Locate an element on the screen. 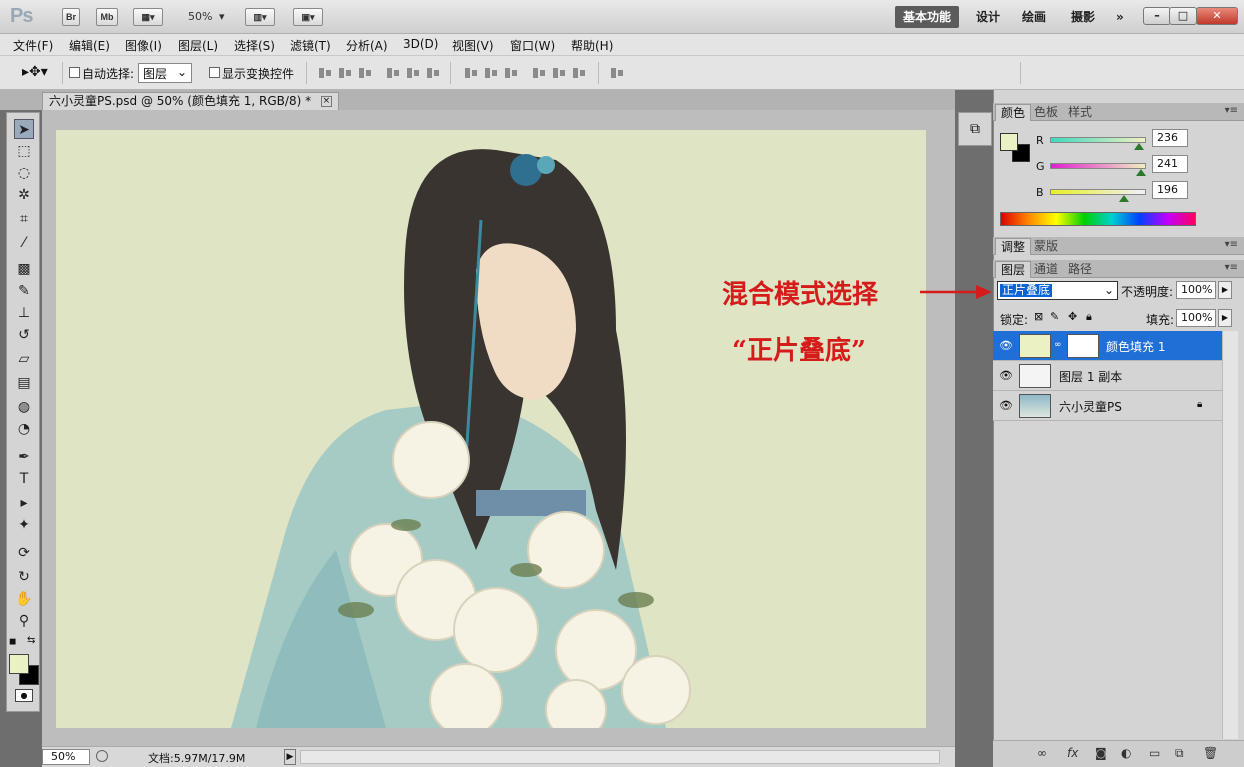  menu-image: 图像(I) is located at coordinates (143, 45).